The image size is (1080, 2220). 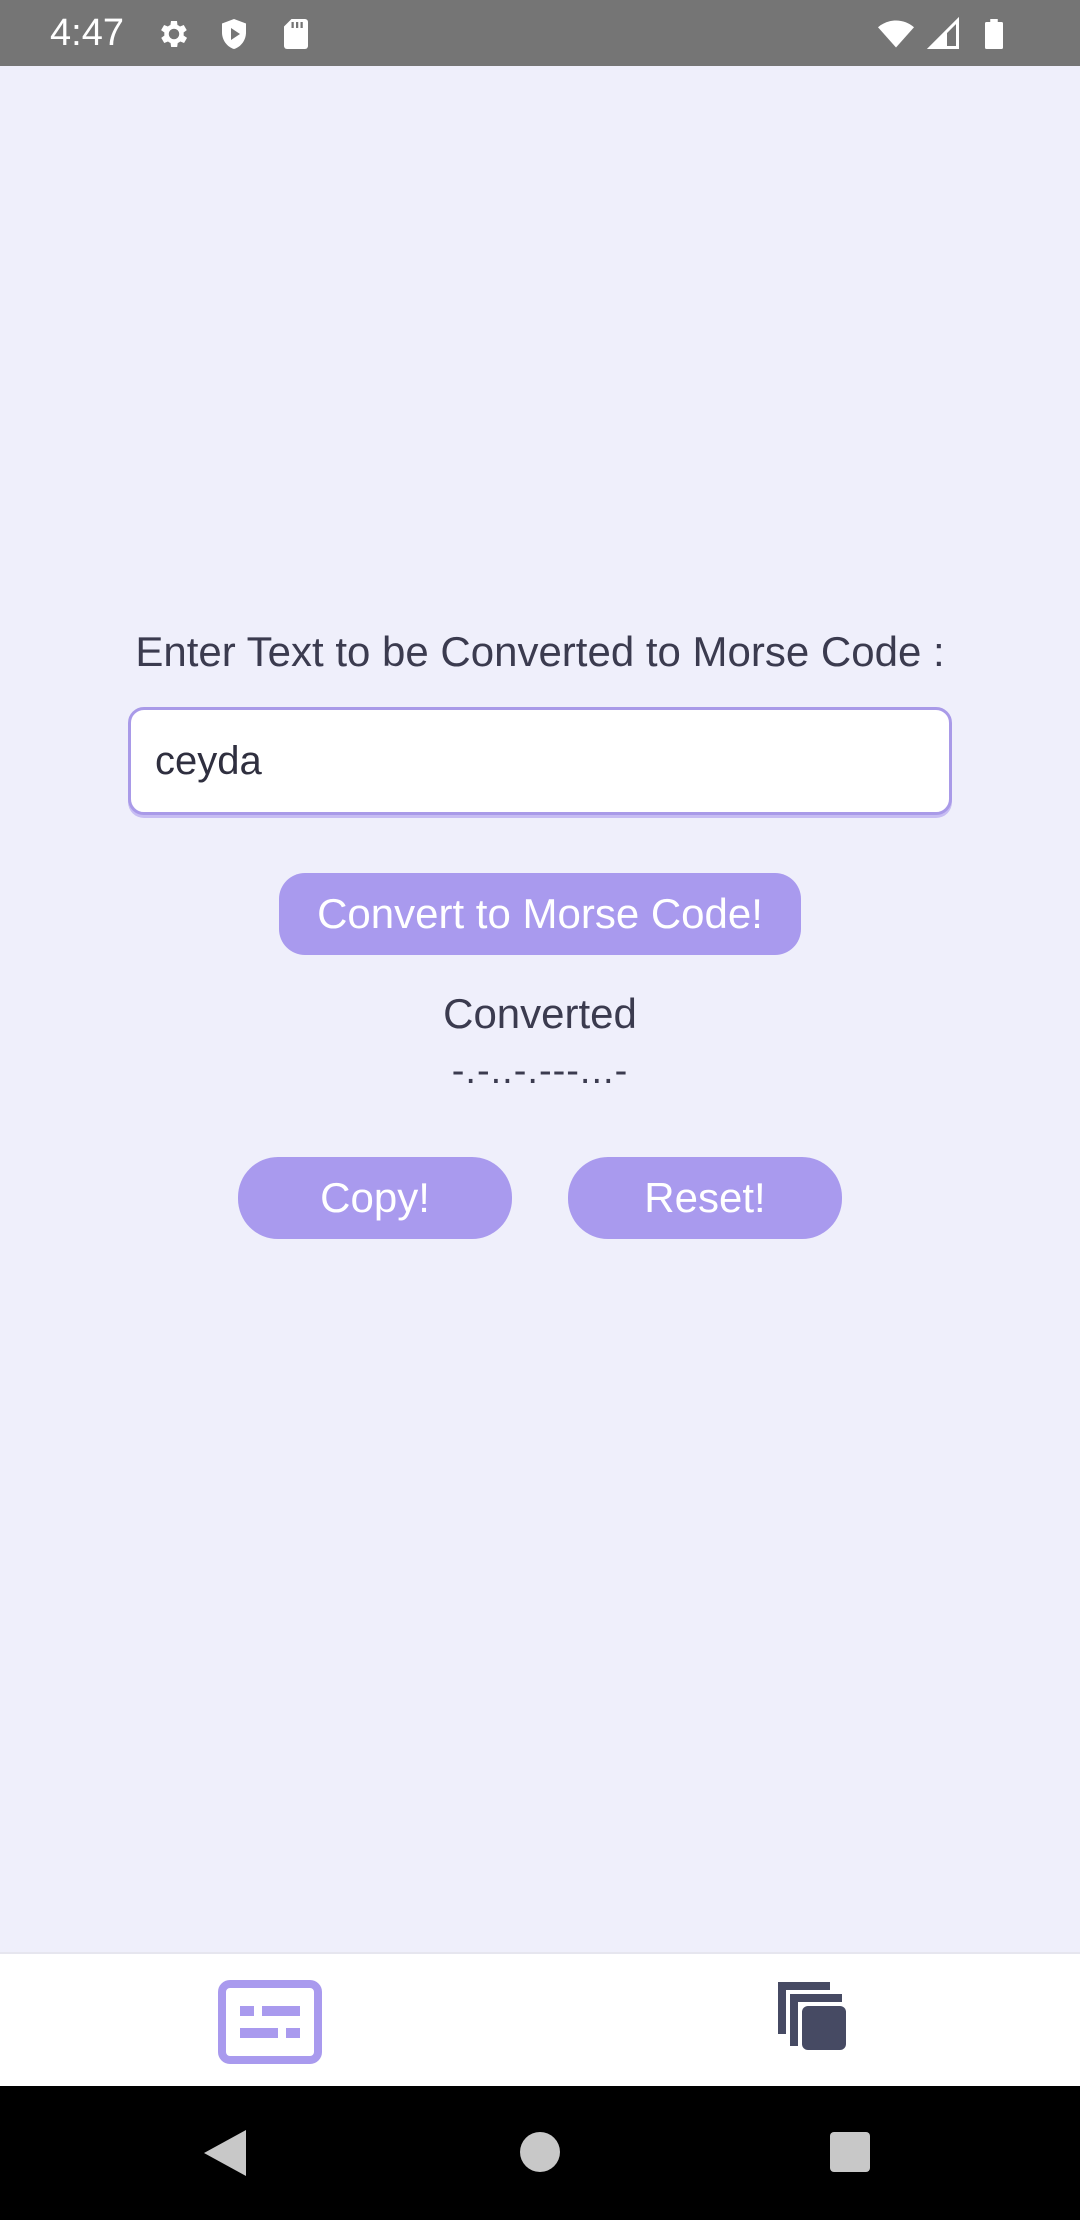 I want to click on converter-tab-icon, so click(x=270, y=2022).